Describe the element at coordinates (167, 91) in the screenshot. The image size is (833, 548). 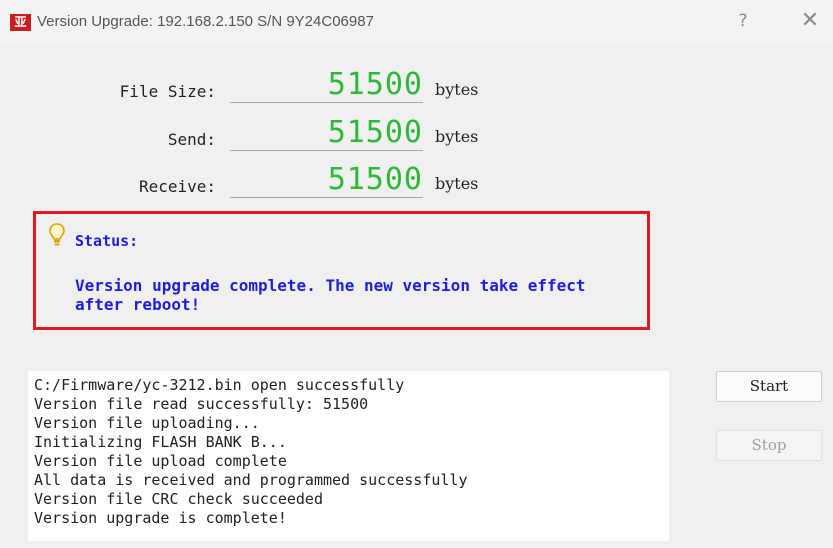
I see `file-size-label: File Size:` at that location.